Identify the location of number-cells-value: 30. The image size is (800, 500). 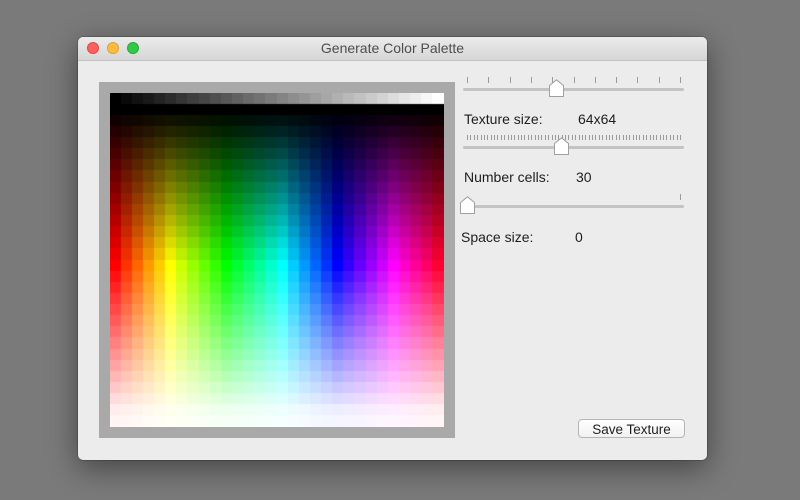
(584, 177).